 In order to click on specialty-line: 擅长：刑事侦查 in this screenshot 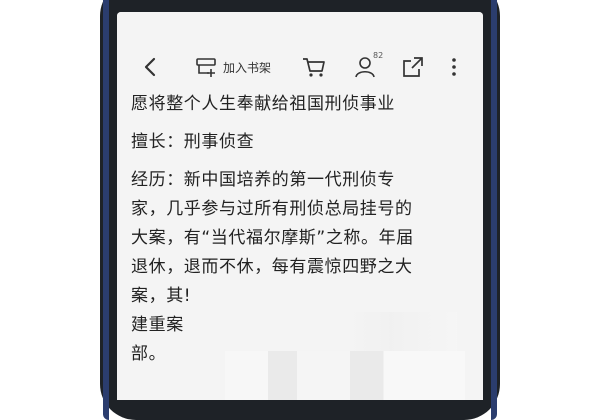, I will do `click(193, 142)`.